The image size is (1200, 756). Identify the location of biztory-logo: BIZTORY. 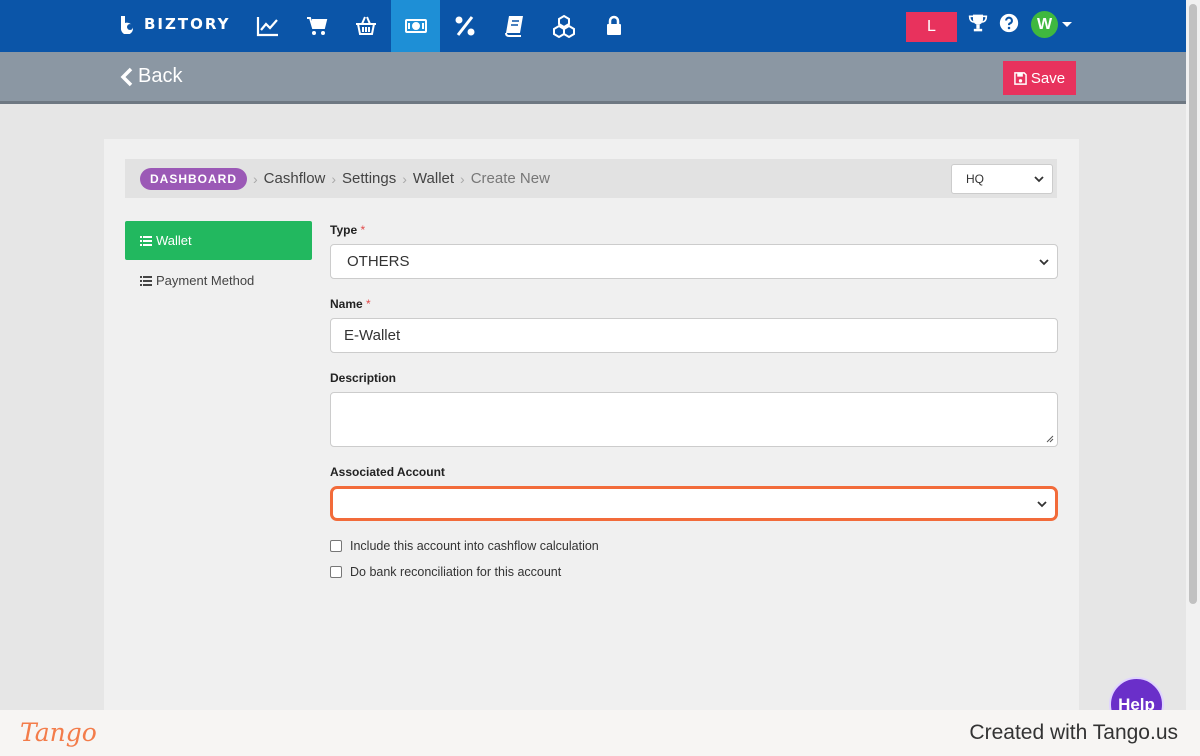
(174, 24).